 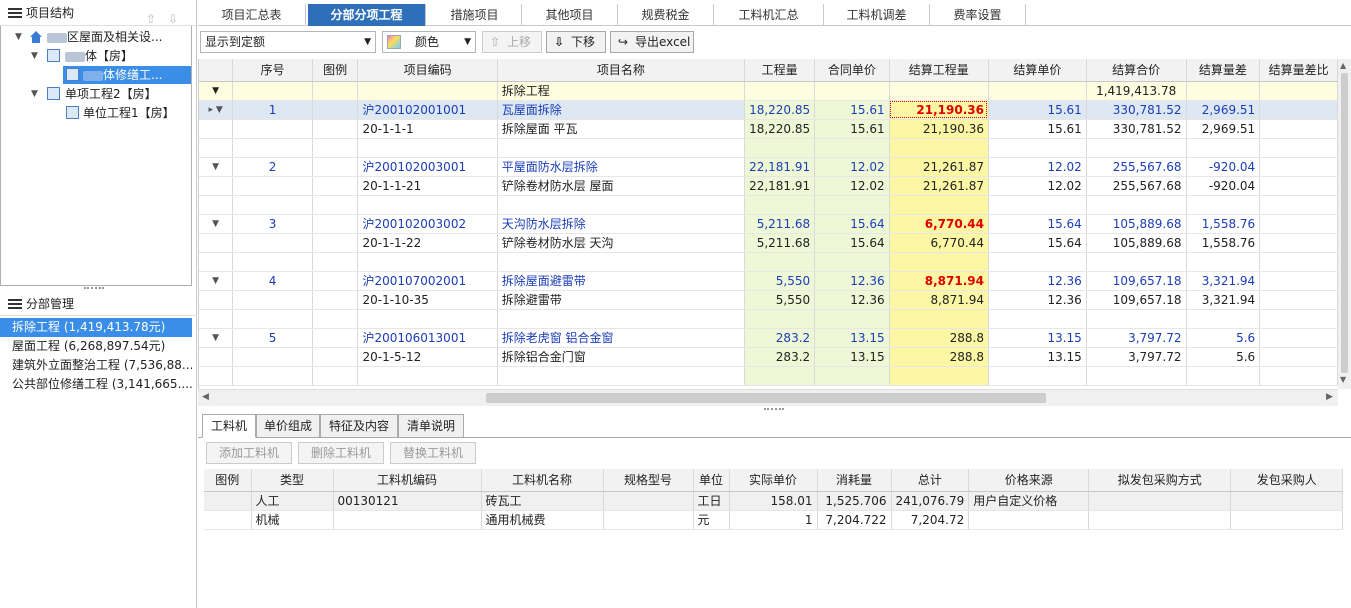 What do you see at coordinates (1037, 357) in the screenshot?
I see `quota-settle-price: 13.15` at bounding box center [1037, 357].